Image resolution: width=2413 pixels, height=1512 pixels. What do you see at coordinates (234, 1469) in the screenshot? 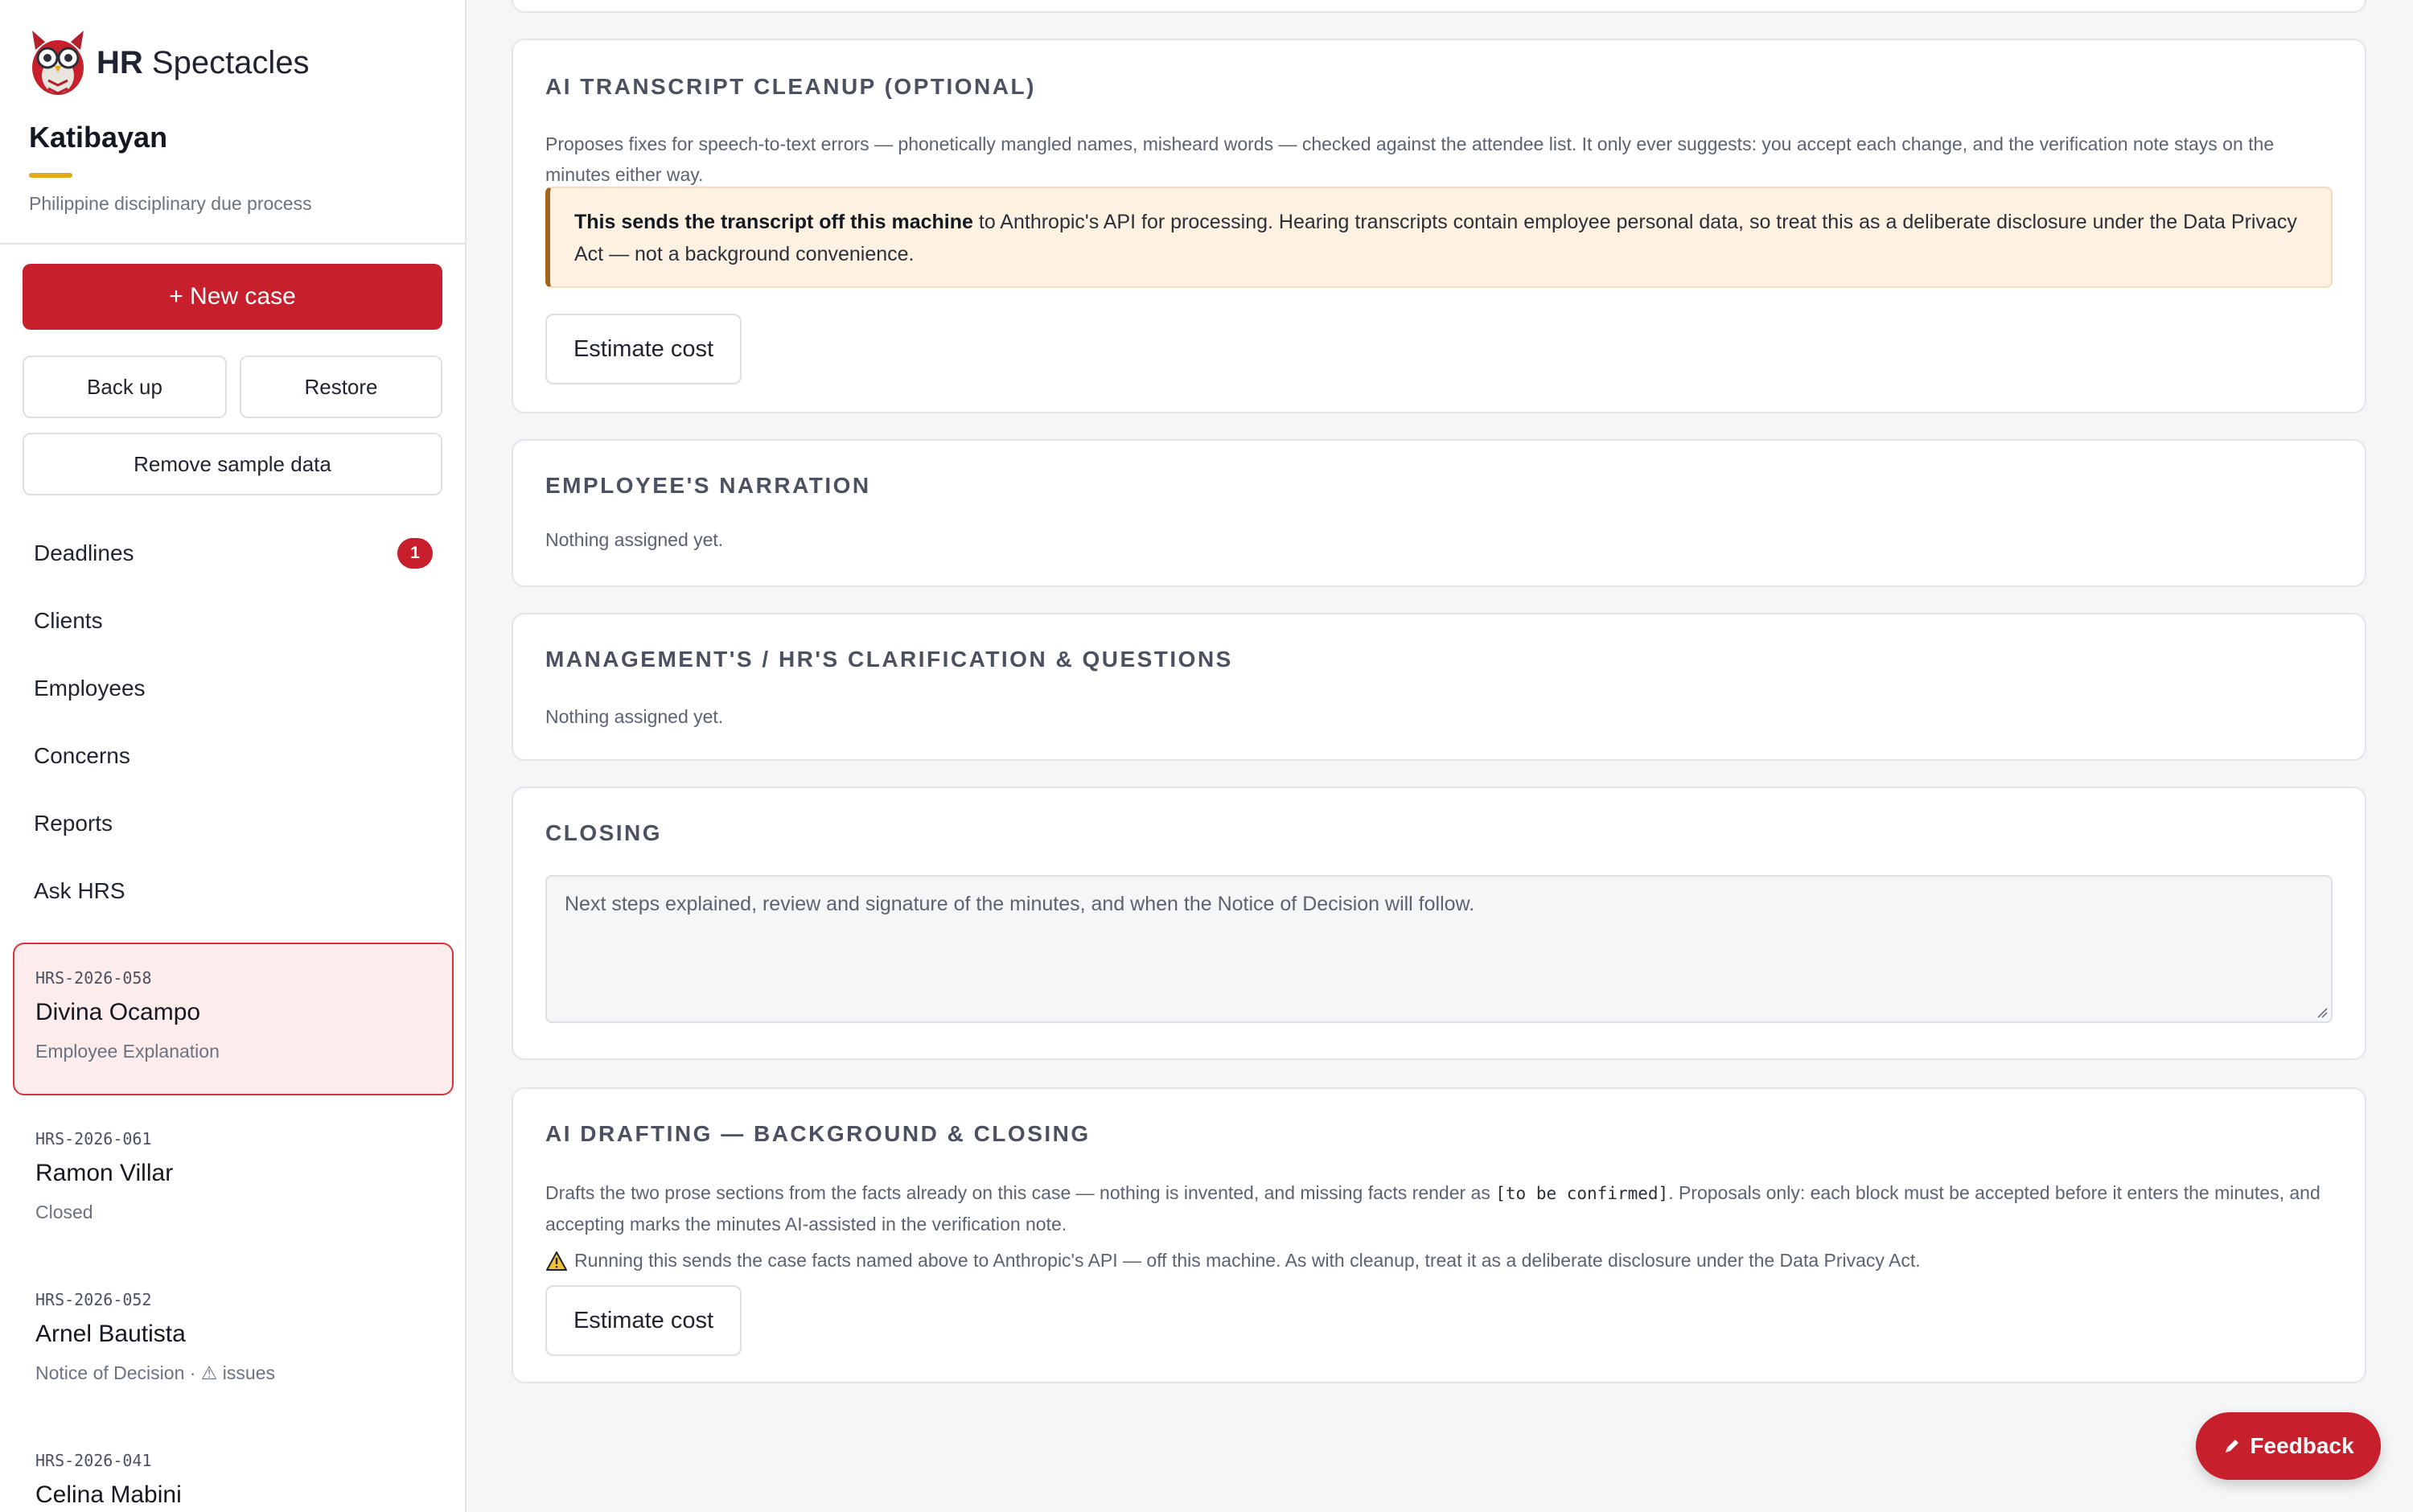
I see `case-list-item: HRS-2026-041 Celina Mabini` at bounding box center [234, 1469].